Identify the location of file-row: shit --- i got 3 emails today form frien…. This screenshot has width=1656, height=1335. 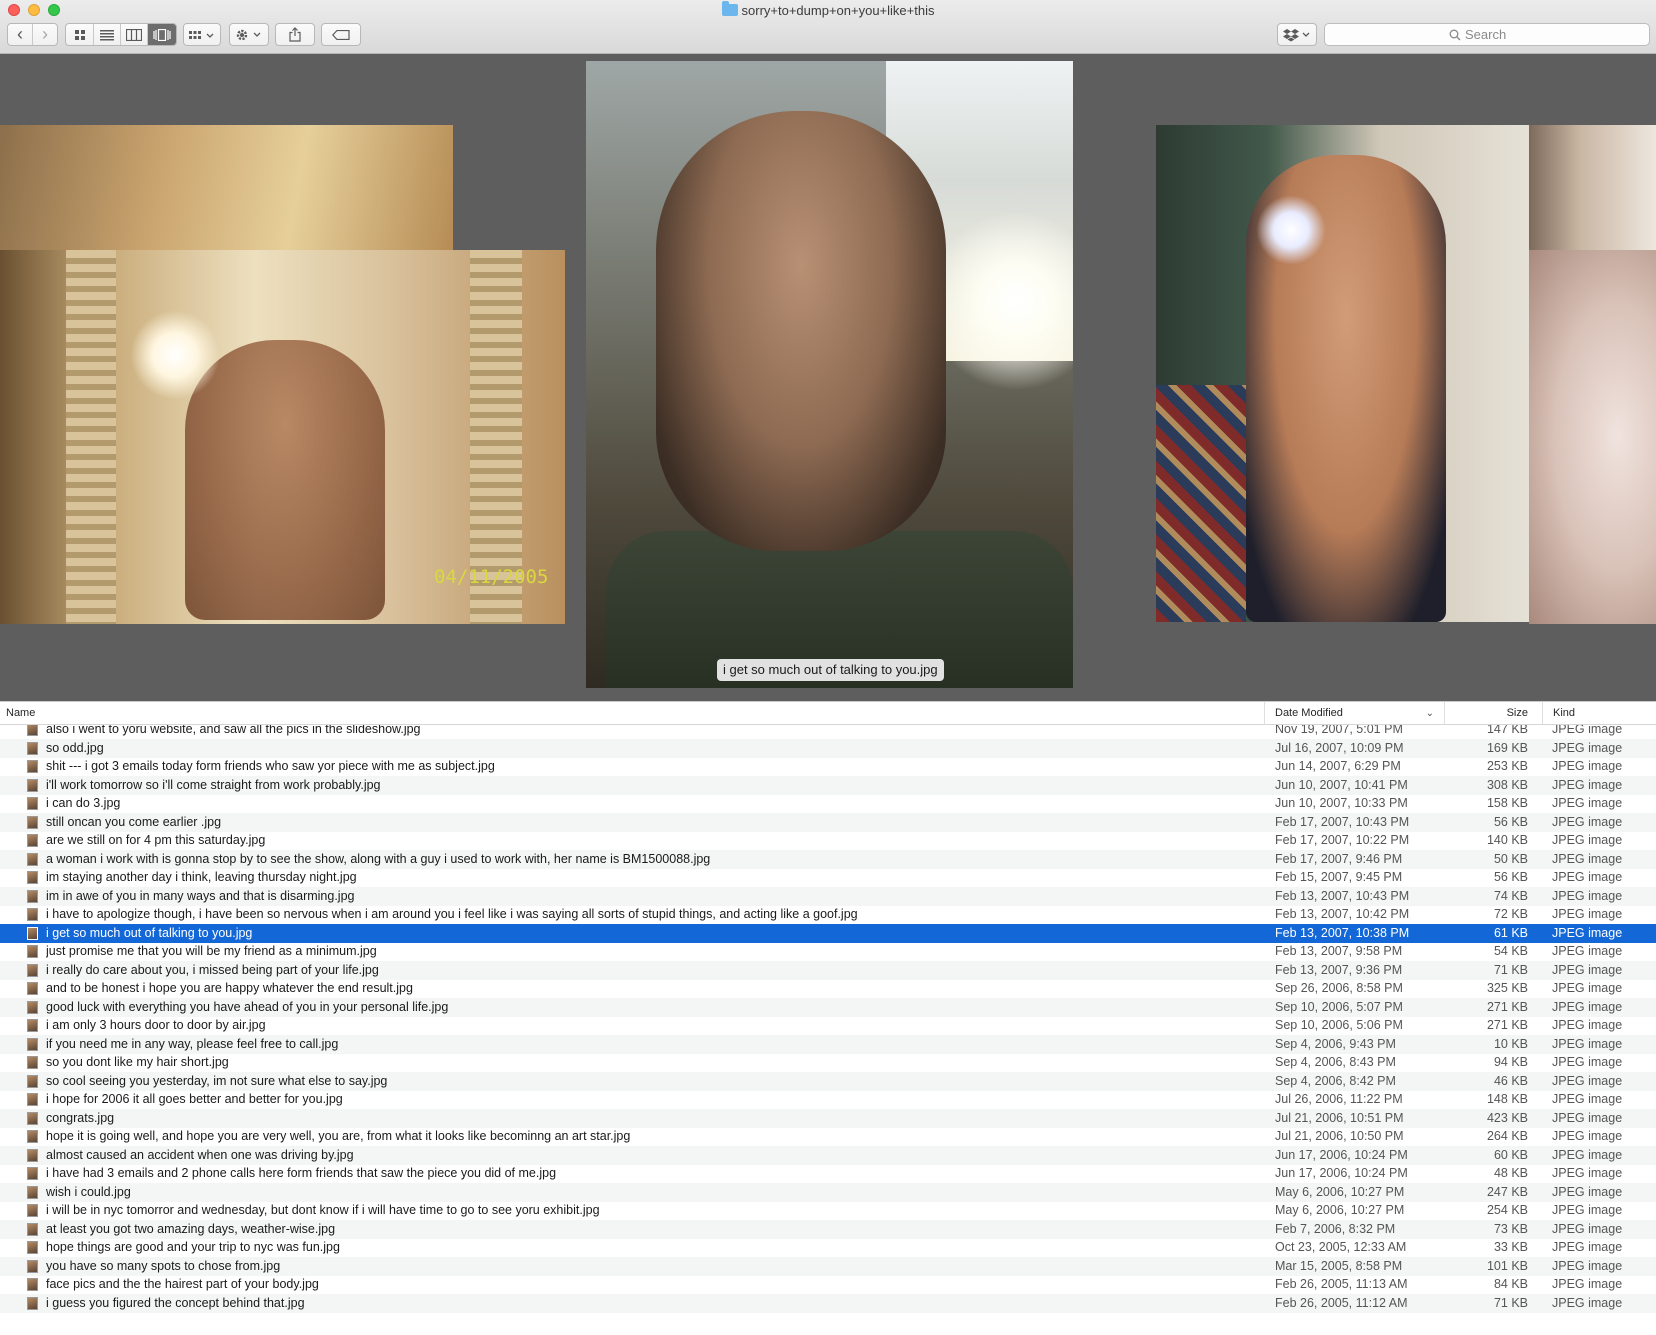
(828, 766).